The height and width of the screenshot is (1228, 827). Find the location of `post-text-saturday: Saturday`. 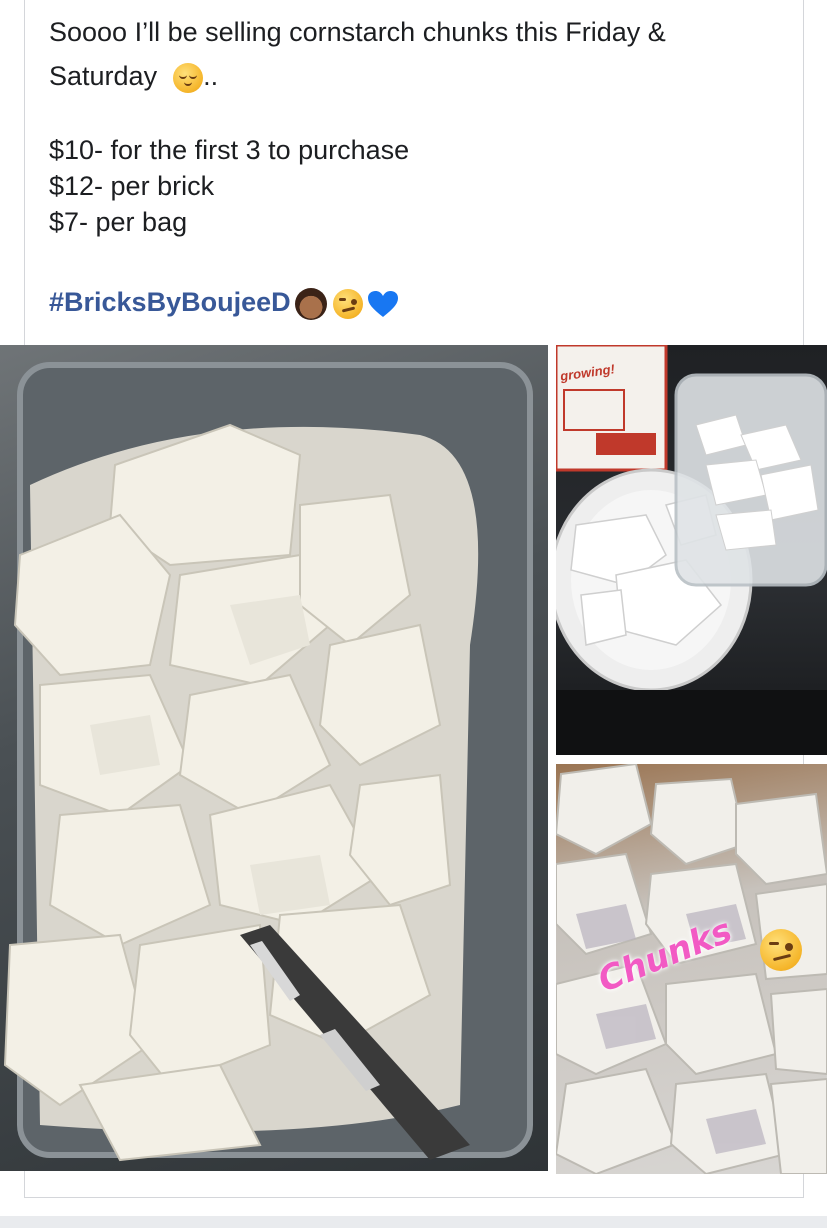

post-text-saturday: Saturday is located at coordinates (103, 76).